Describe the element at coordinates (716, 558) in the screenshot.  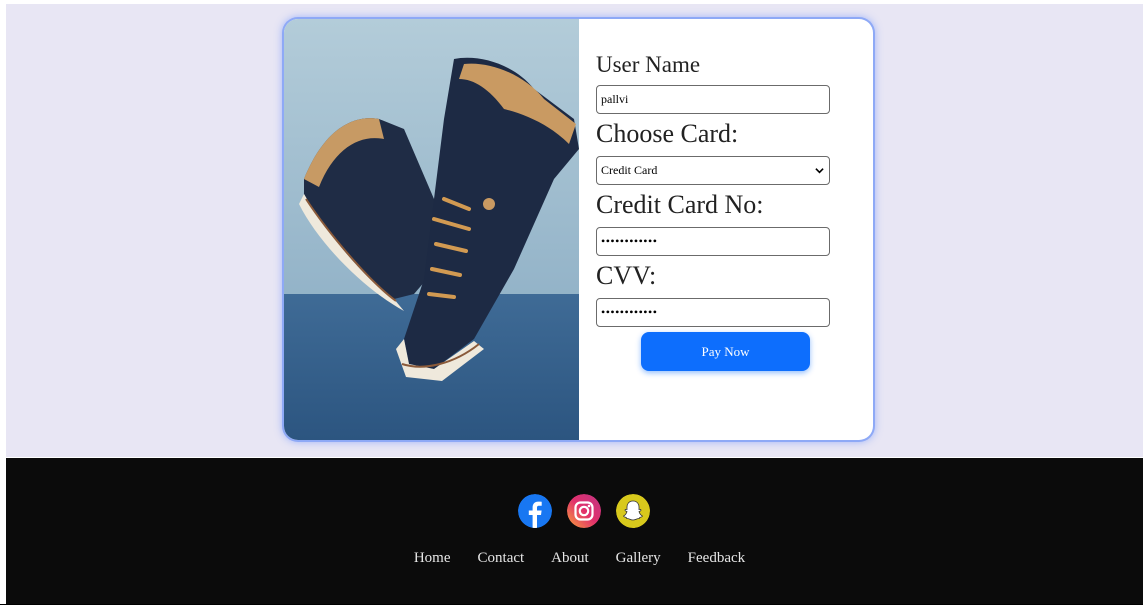
I see `nav-feedback-link: Feedback` at that location.